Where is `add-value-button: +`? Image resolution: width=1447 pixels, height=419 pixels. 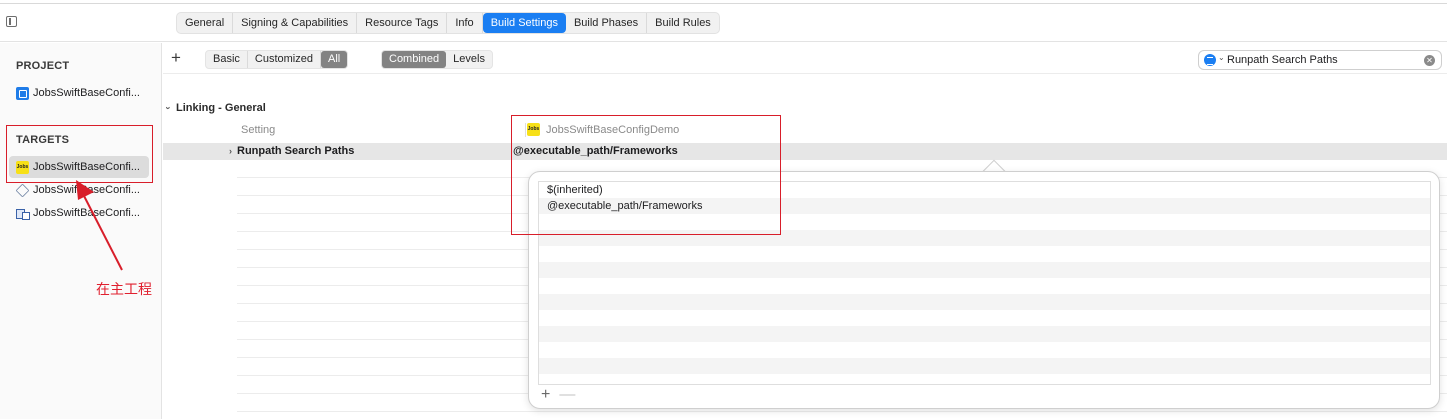 add-value-button: + is located at coordinates (545, 395).